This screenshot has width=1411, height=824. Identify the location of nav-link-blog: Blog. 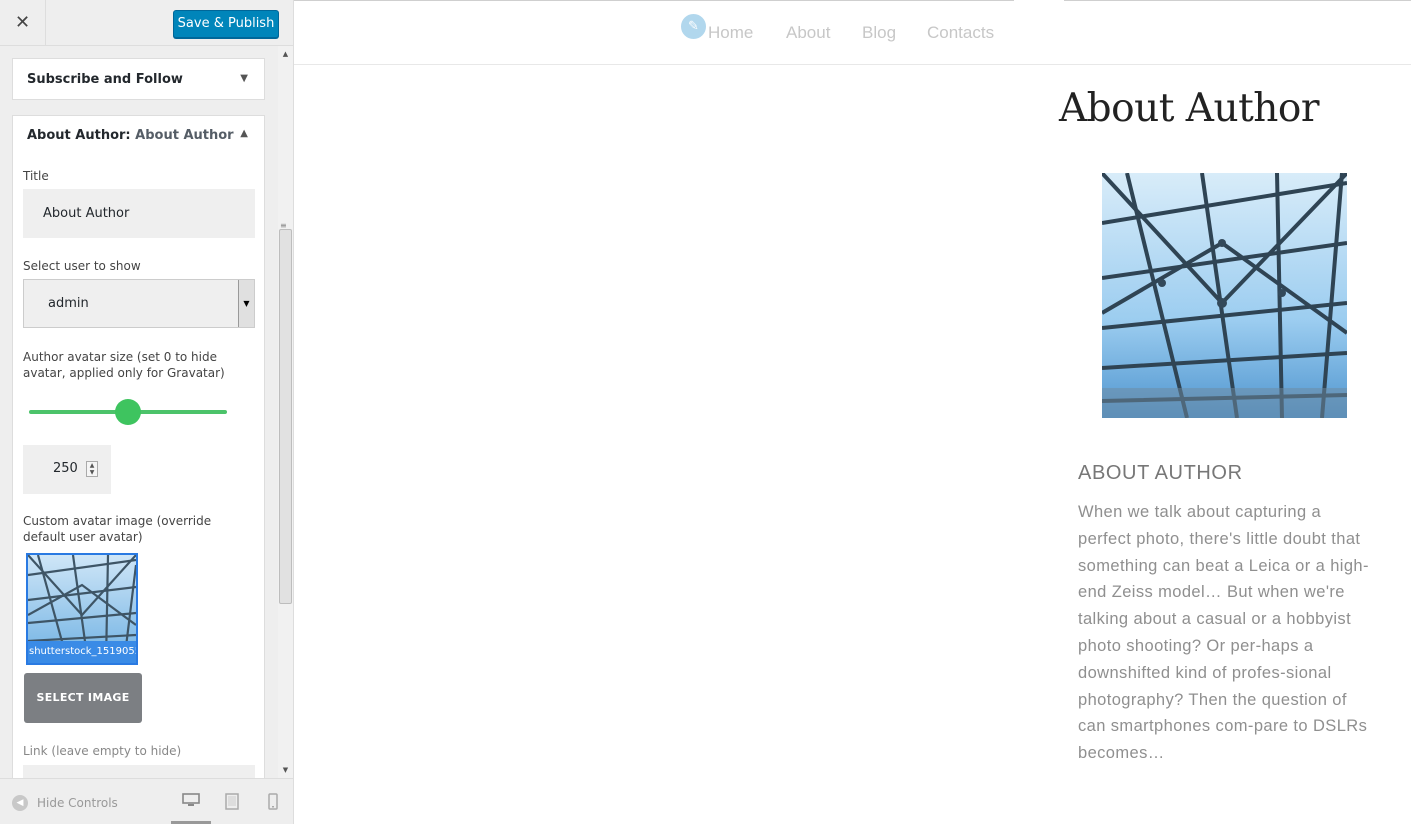
(879, 33).